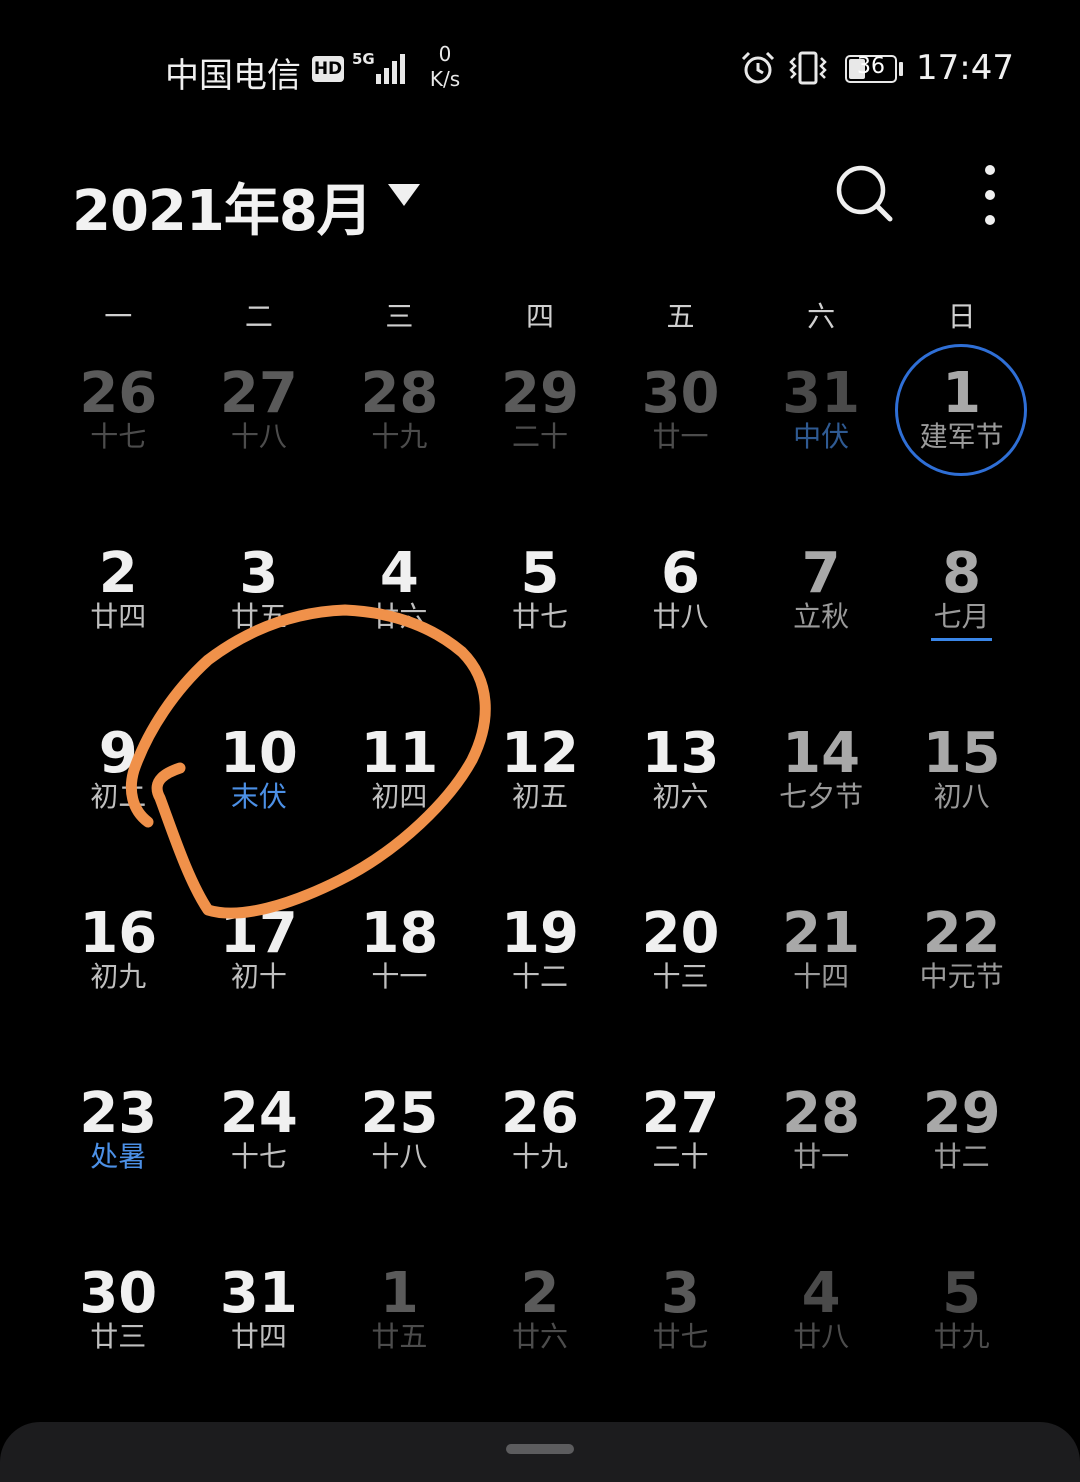  I want to click on lunar-date: 廿三, so click(118, 1336).